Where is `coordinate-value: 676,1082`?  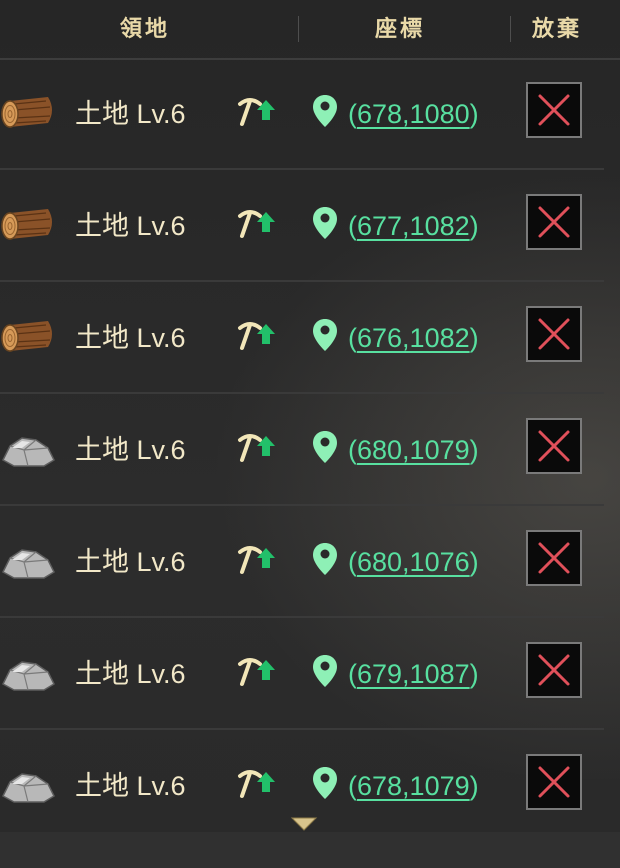
coordinate-value: 676,1082 is located at coordinates (413, 338).